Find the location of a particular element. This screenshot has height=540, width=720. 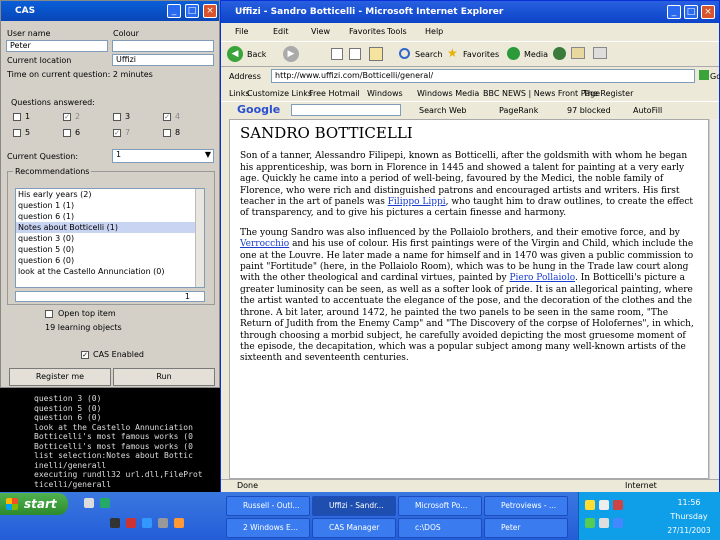

list-item: question 1 (1) is located at coordinates (110, 205).